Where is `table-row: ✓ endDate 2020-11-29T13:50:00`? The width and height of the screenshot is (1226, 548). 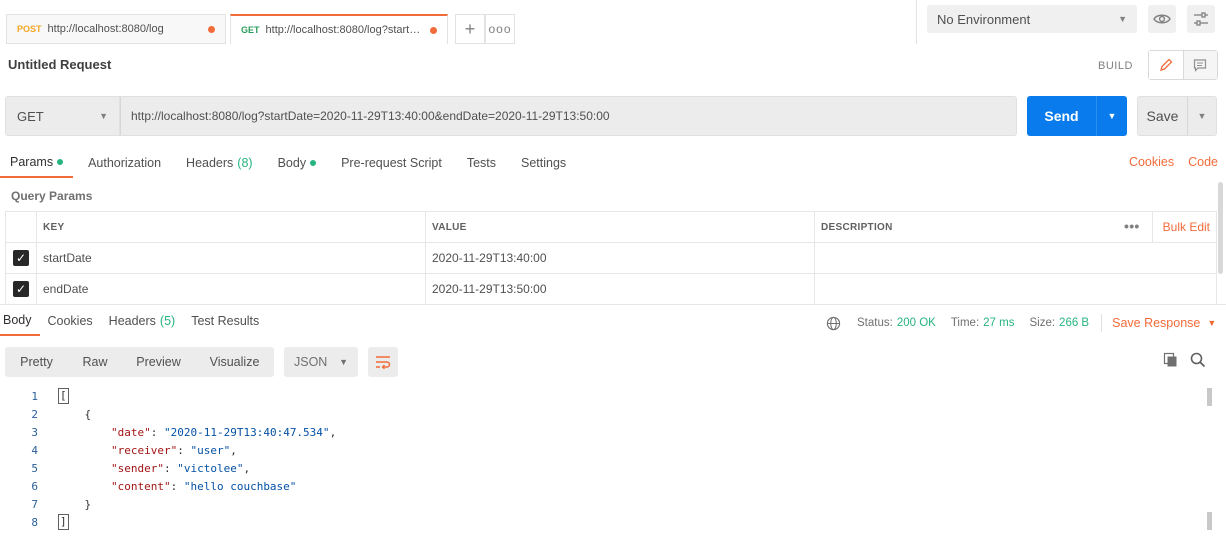
table-row: ✓ endDate 2020-11-29T13:50:00 is located at coordinates (611, 289).